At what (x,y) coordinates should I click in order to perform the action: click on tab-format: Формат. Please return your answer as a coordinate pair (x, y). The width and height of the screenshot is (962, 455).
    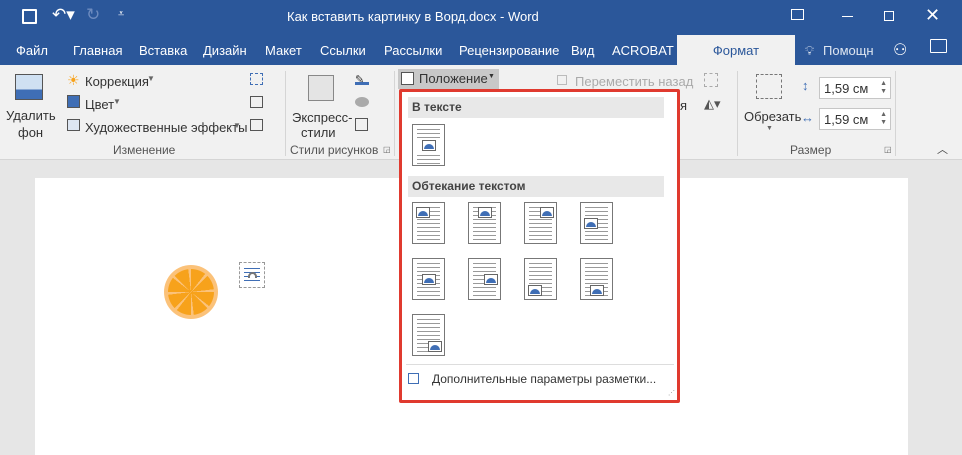
    Looking at the image, I should click on (736, 50).